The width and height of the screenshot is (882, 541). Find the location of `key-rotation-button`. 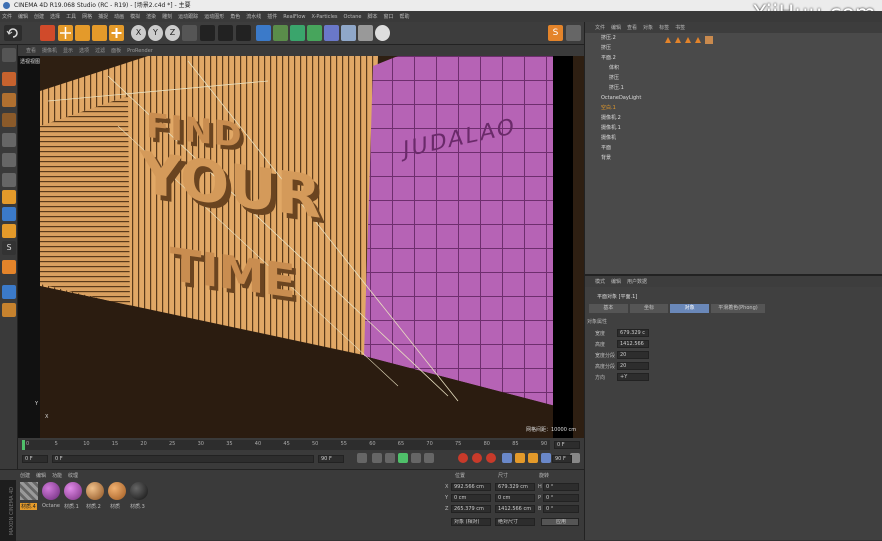

key-rotation-button is located at coordinates (533, 458).